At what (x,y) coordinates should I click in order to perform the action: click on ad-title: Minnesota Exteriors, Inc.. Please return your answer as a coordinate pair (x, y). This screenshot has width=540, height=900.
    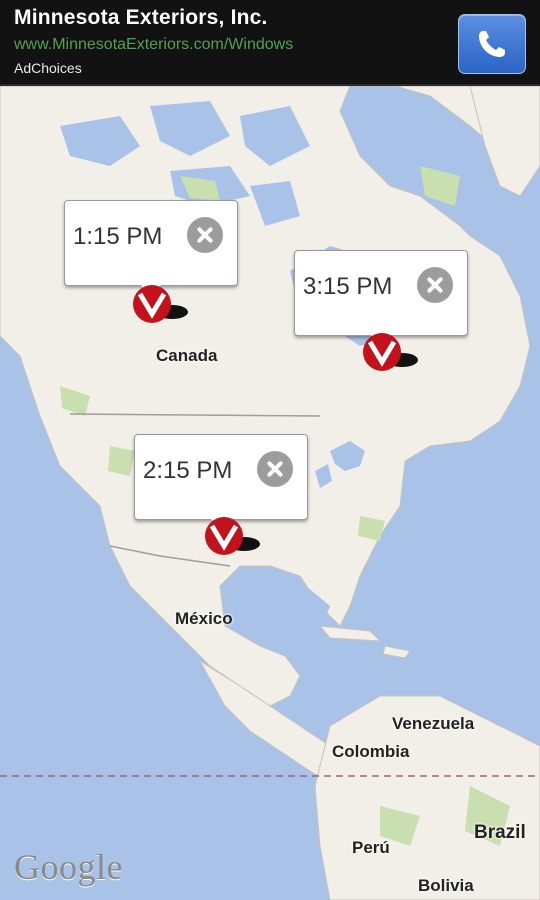
    Looking at the image, I should click on (141, 18).